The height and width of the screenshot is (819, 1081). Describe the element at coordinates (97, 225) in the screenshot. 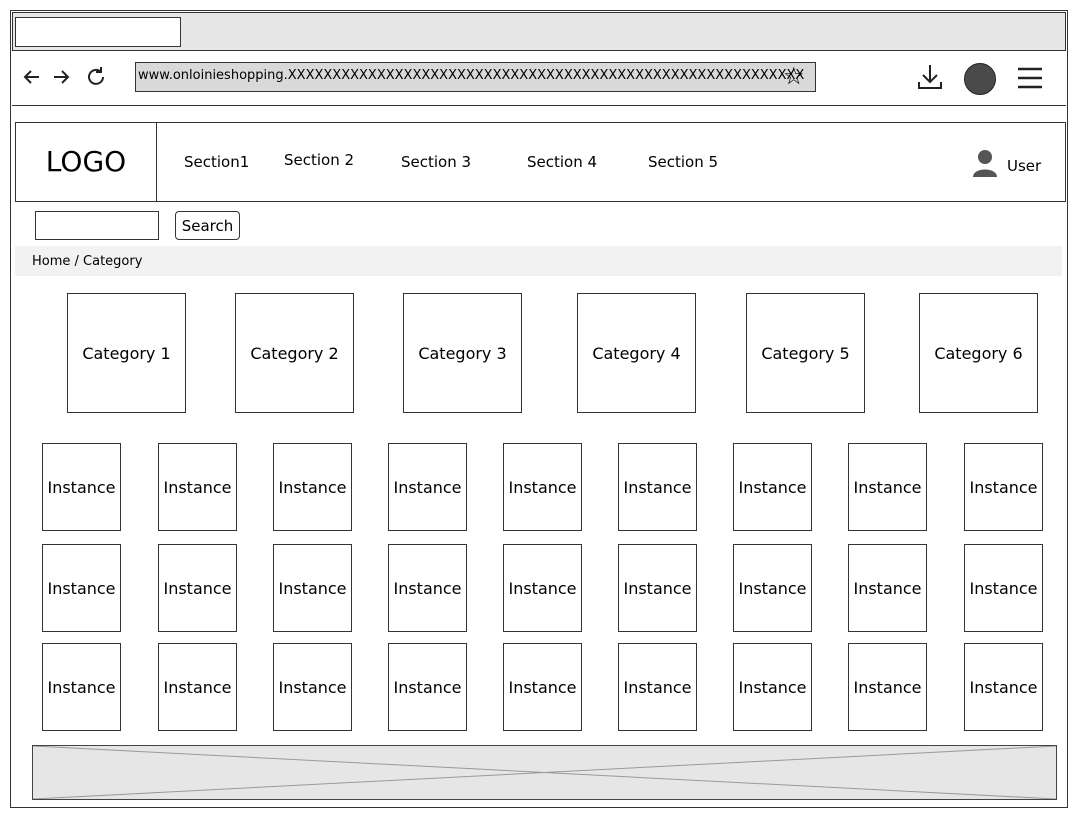

I see `search-input` at that location.